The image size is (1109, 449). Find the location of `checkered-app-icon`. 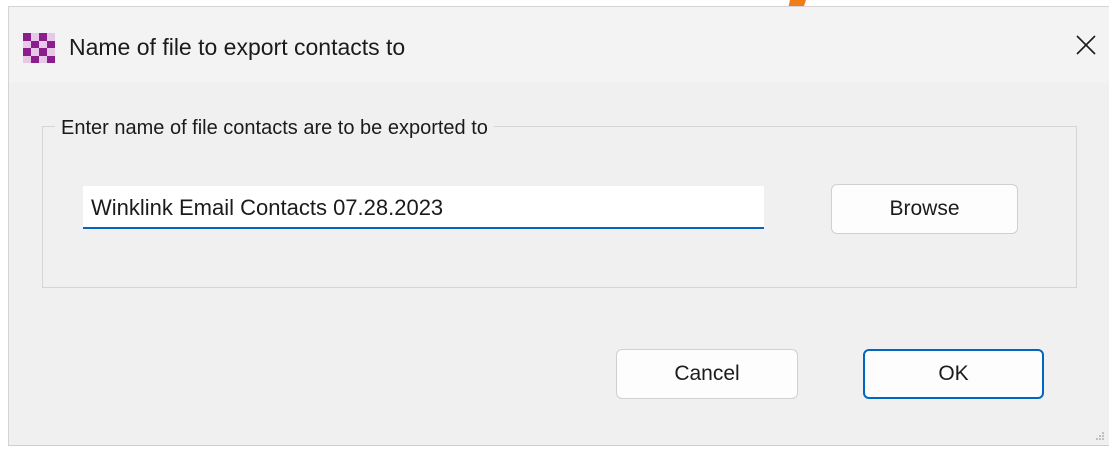

checkered-app-icon is located at coordinates (39, 48).